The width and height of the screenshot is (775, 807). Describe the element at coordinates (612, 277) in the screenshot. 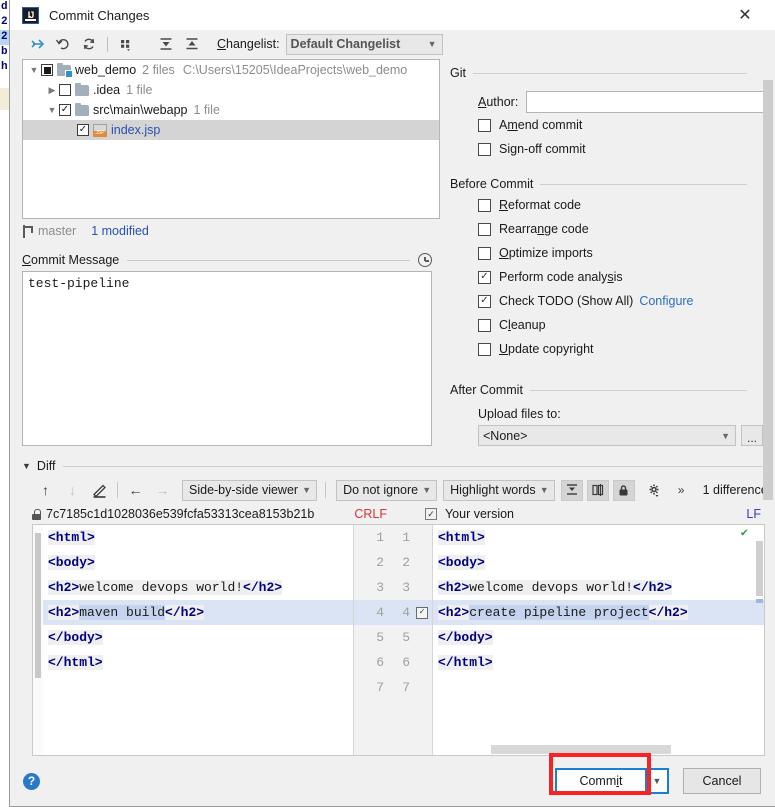

I see `perform-code-analysis-checkbox: ✓ Perform code analysis` at that location.